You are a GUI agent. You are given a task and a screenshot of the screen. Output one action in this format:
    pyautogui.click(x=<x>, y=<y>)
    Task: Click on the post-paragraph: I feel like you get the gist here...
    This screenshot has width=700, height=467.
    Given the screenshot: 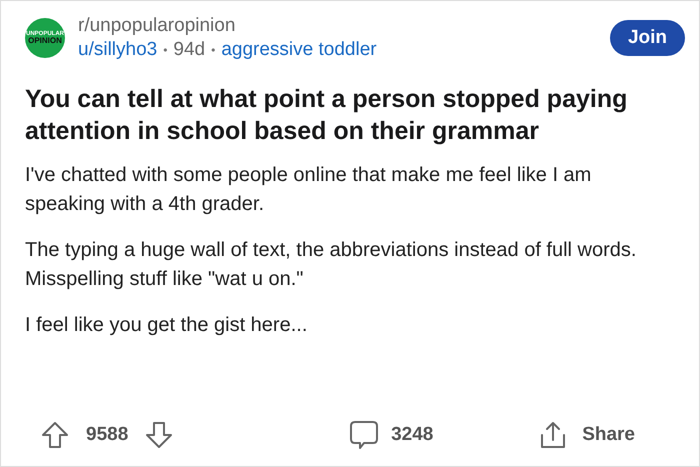 What is the action you would take?
    pyautogui.click(x=166, y=325)
    